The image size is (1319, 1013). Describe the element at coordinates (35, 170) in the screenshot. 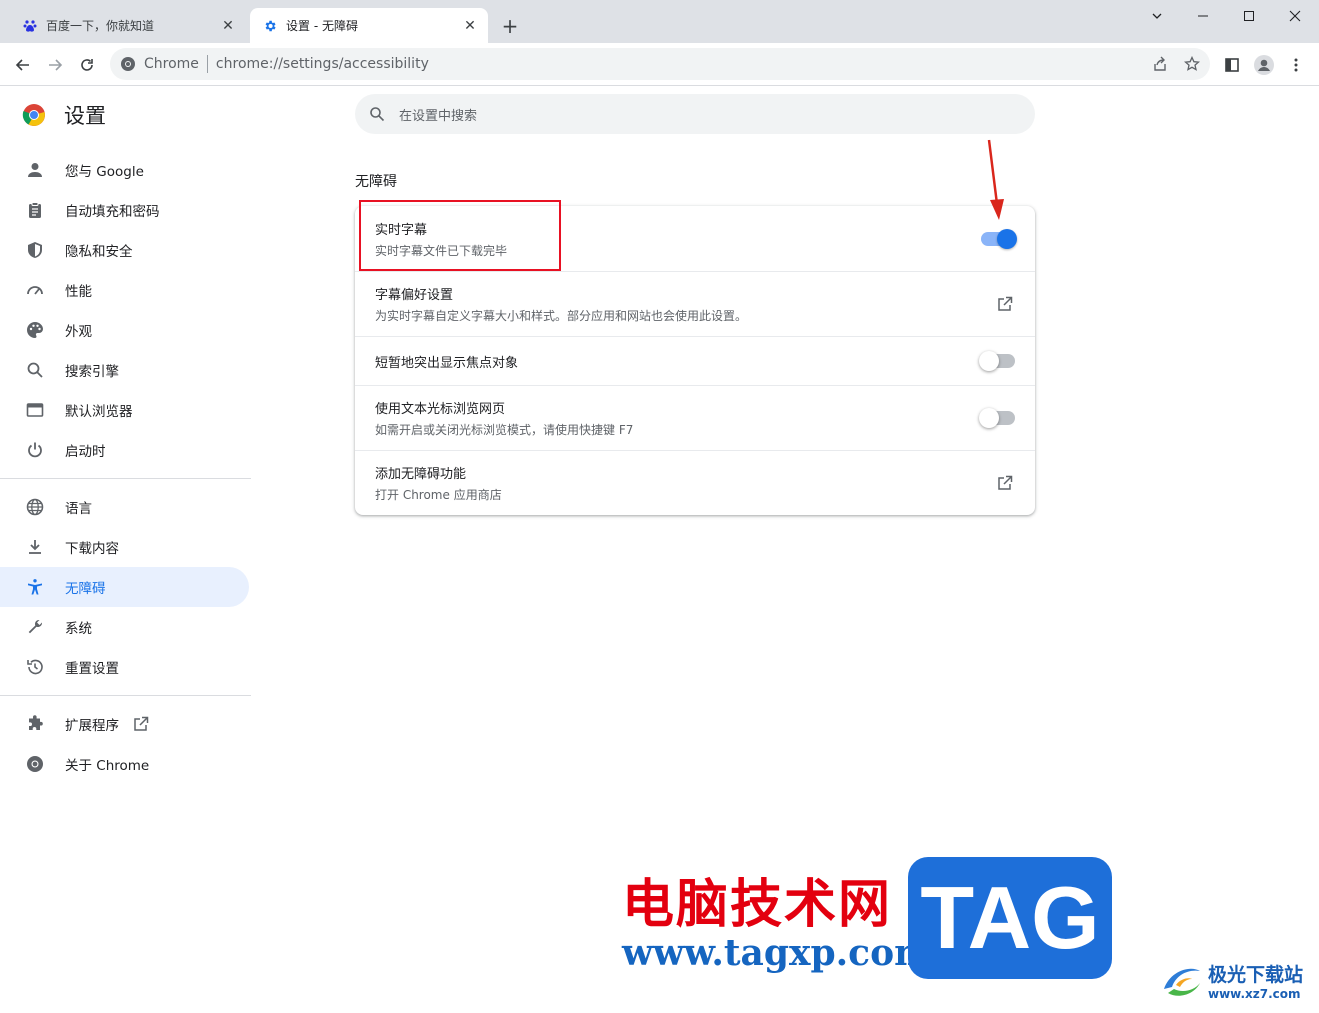

I see `person-icon` at that location.